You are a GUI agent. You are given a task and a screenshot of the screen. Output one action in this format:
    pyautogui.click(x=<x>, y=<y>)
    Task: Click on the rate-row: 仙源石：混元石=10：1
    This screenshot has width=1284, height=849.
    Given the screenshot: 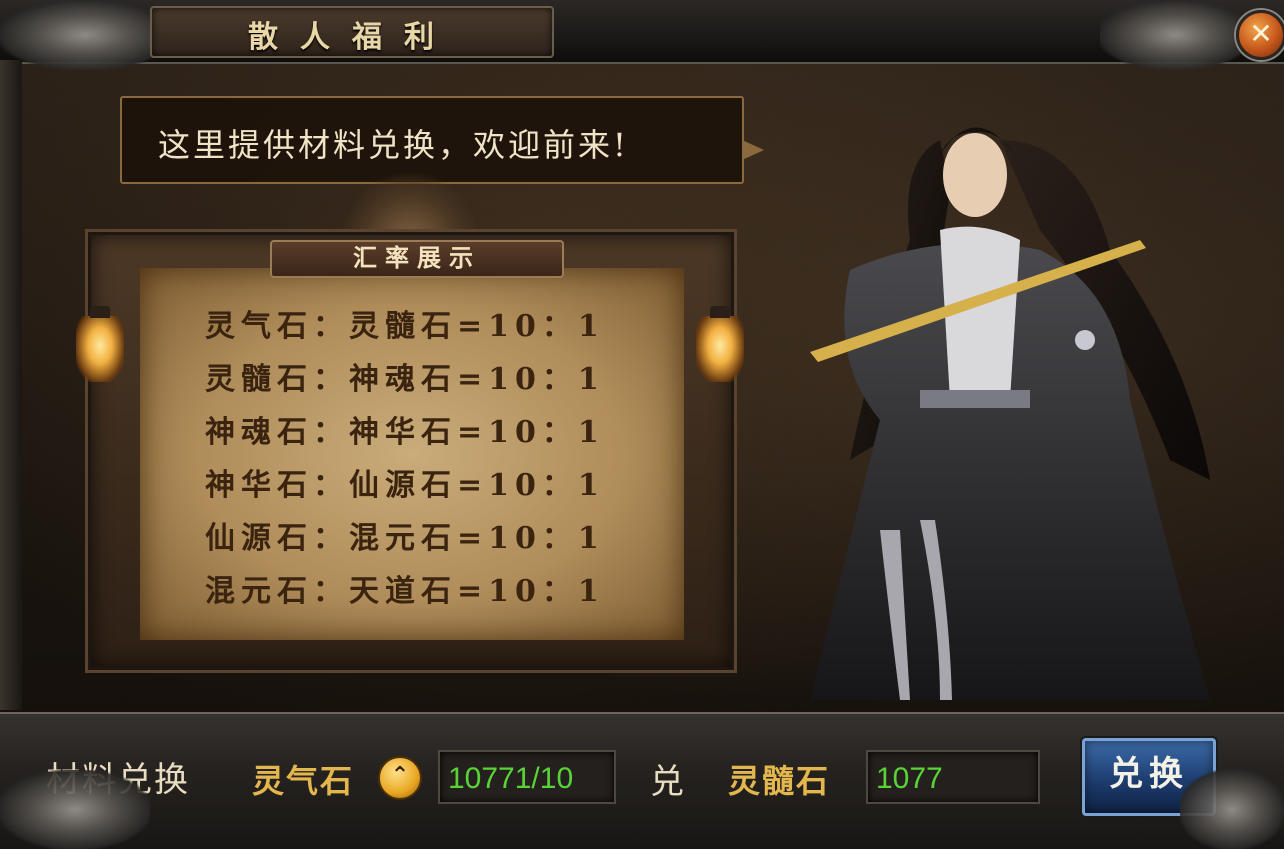 What is the action you would take?
    pyautogui.click(x=405, y=538)
    